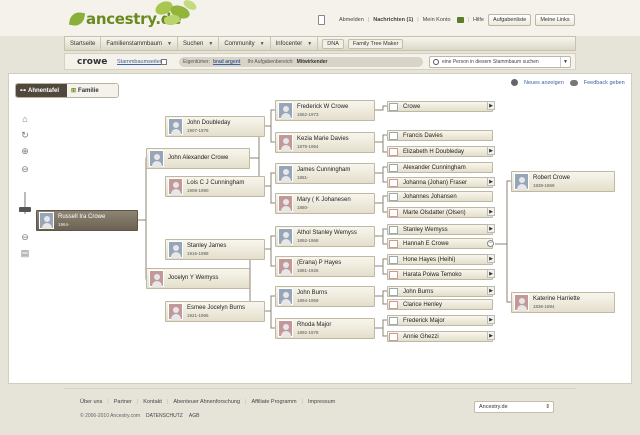  What do you see at coordinates (199, 43) in the screenshot?
I see `nav-search: Suchen ▼` at bounding box center [199, 43].